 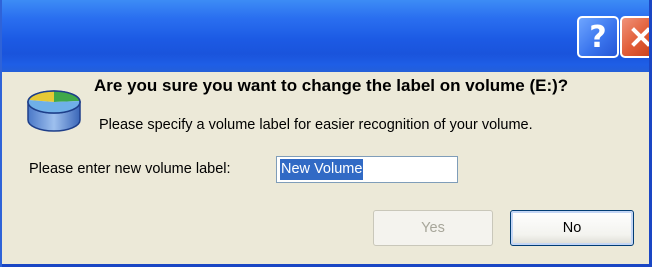 I want to click on volume-label-value: New Volume, so click(x=322, y=169).